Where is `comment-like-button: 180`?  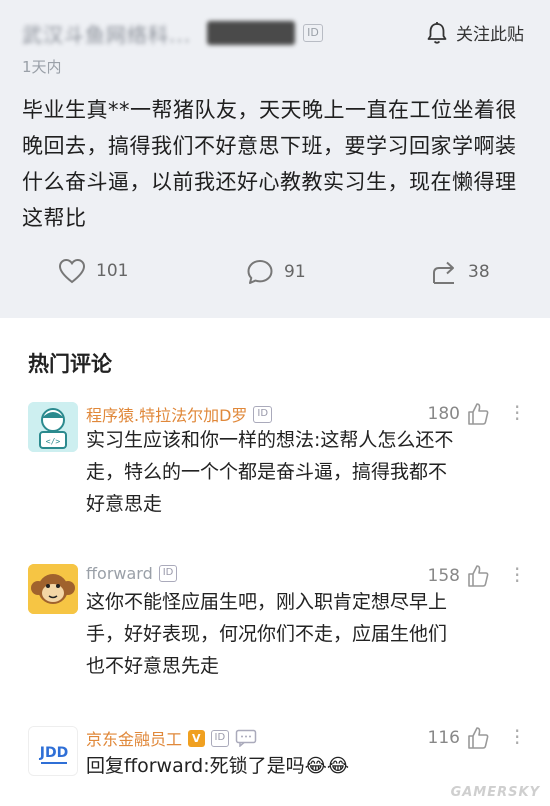
comment-like-button: 180 is located at coordinates (459, 414).